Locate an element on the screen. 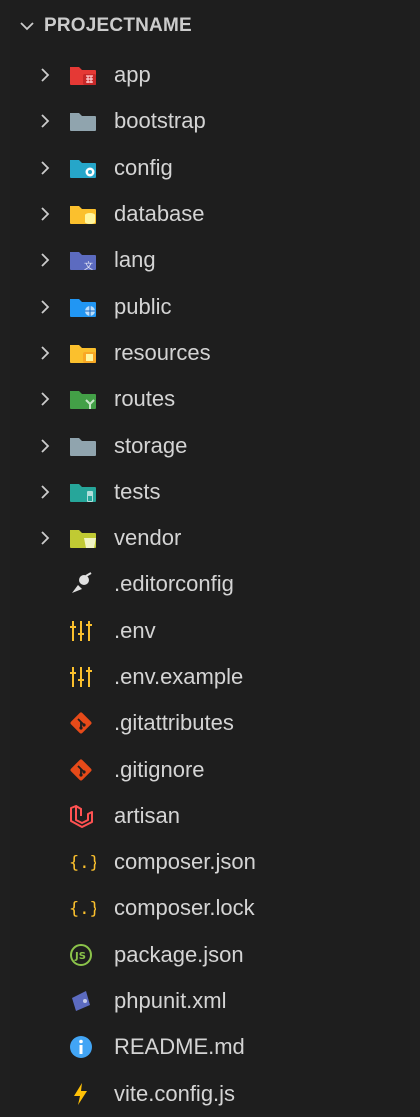 This screenshot has height=1117, width=420. item-label: vendor is located at coordinates (148, 538).